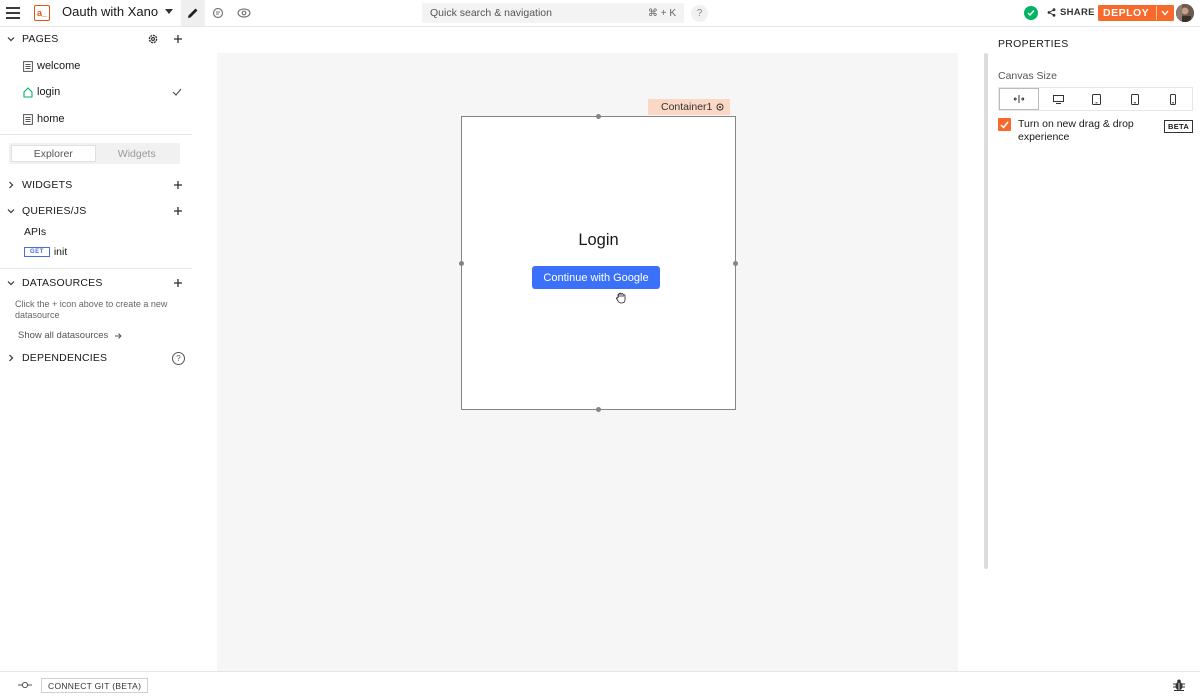  I want to click on pages-label: PAGES, so click(40, 39).